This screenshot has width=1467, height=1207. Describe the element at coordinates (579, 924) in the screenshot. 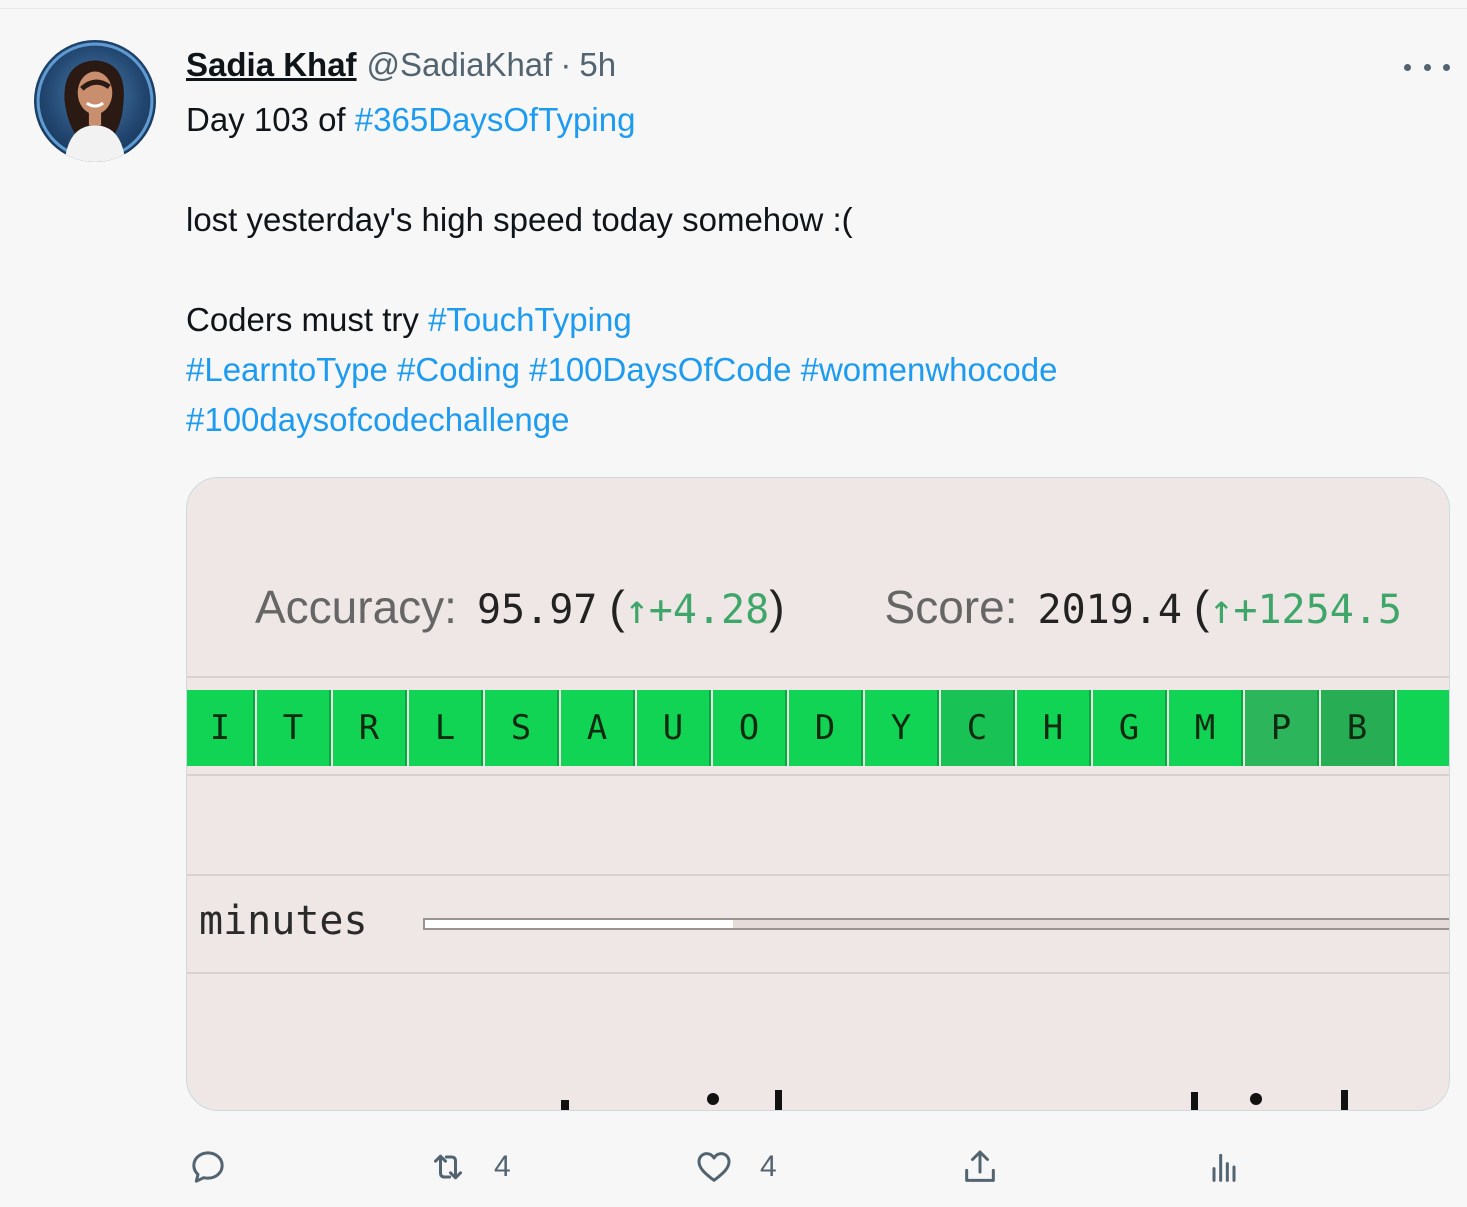

I see `progress-fill` at that location.